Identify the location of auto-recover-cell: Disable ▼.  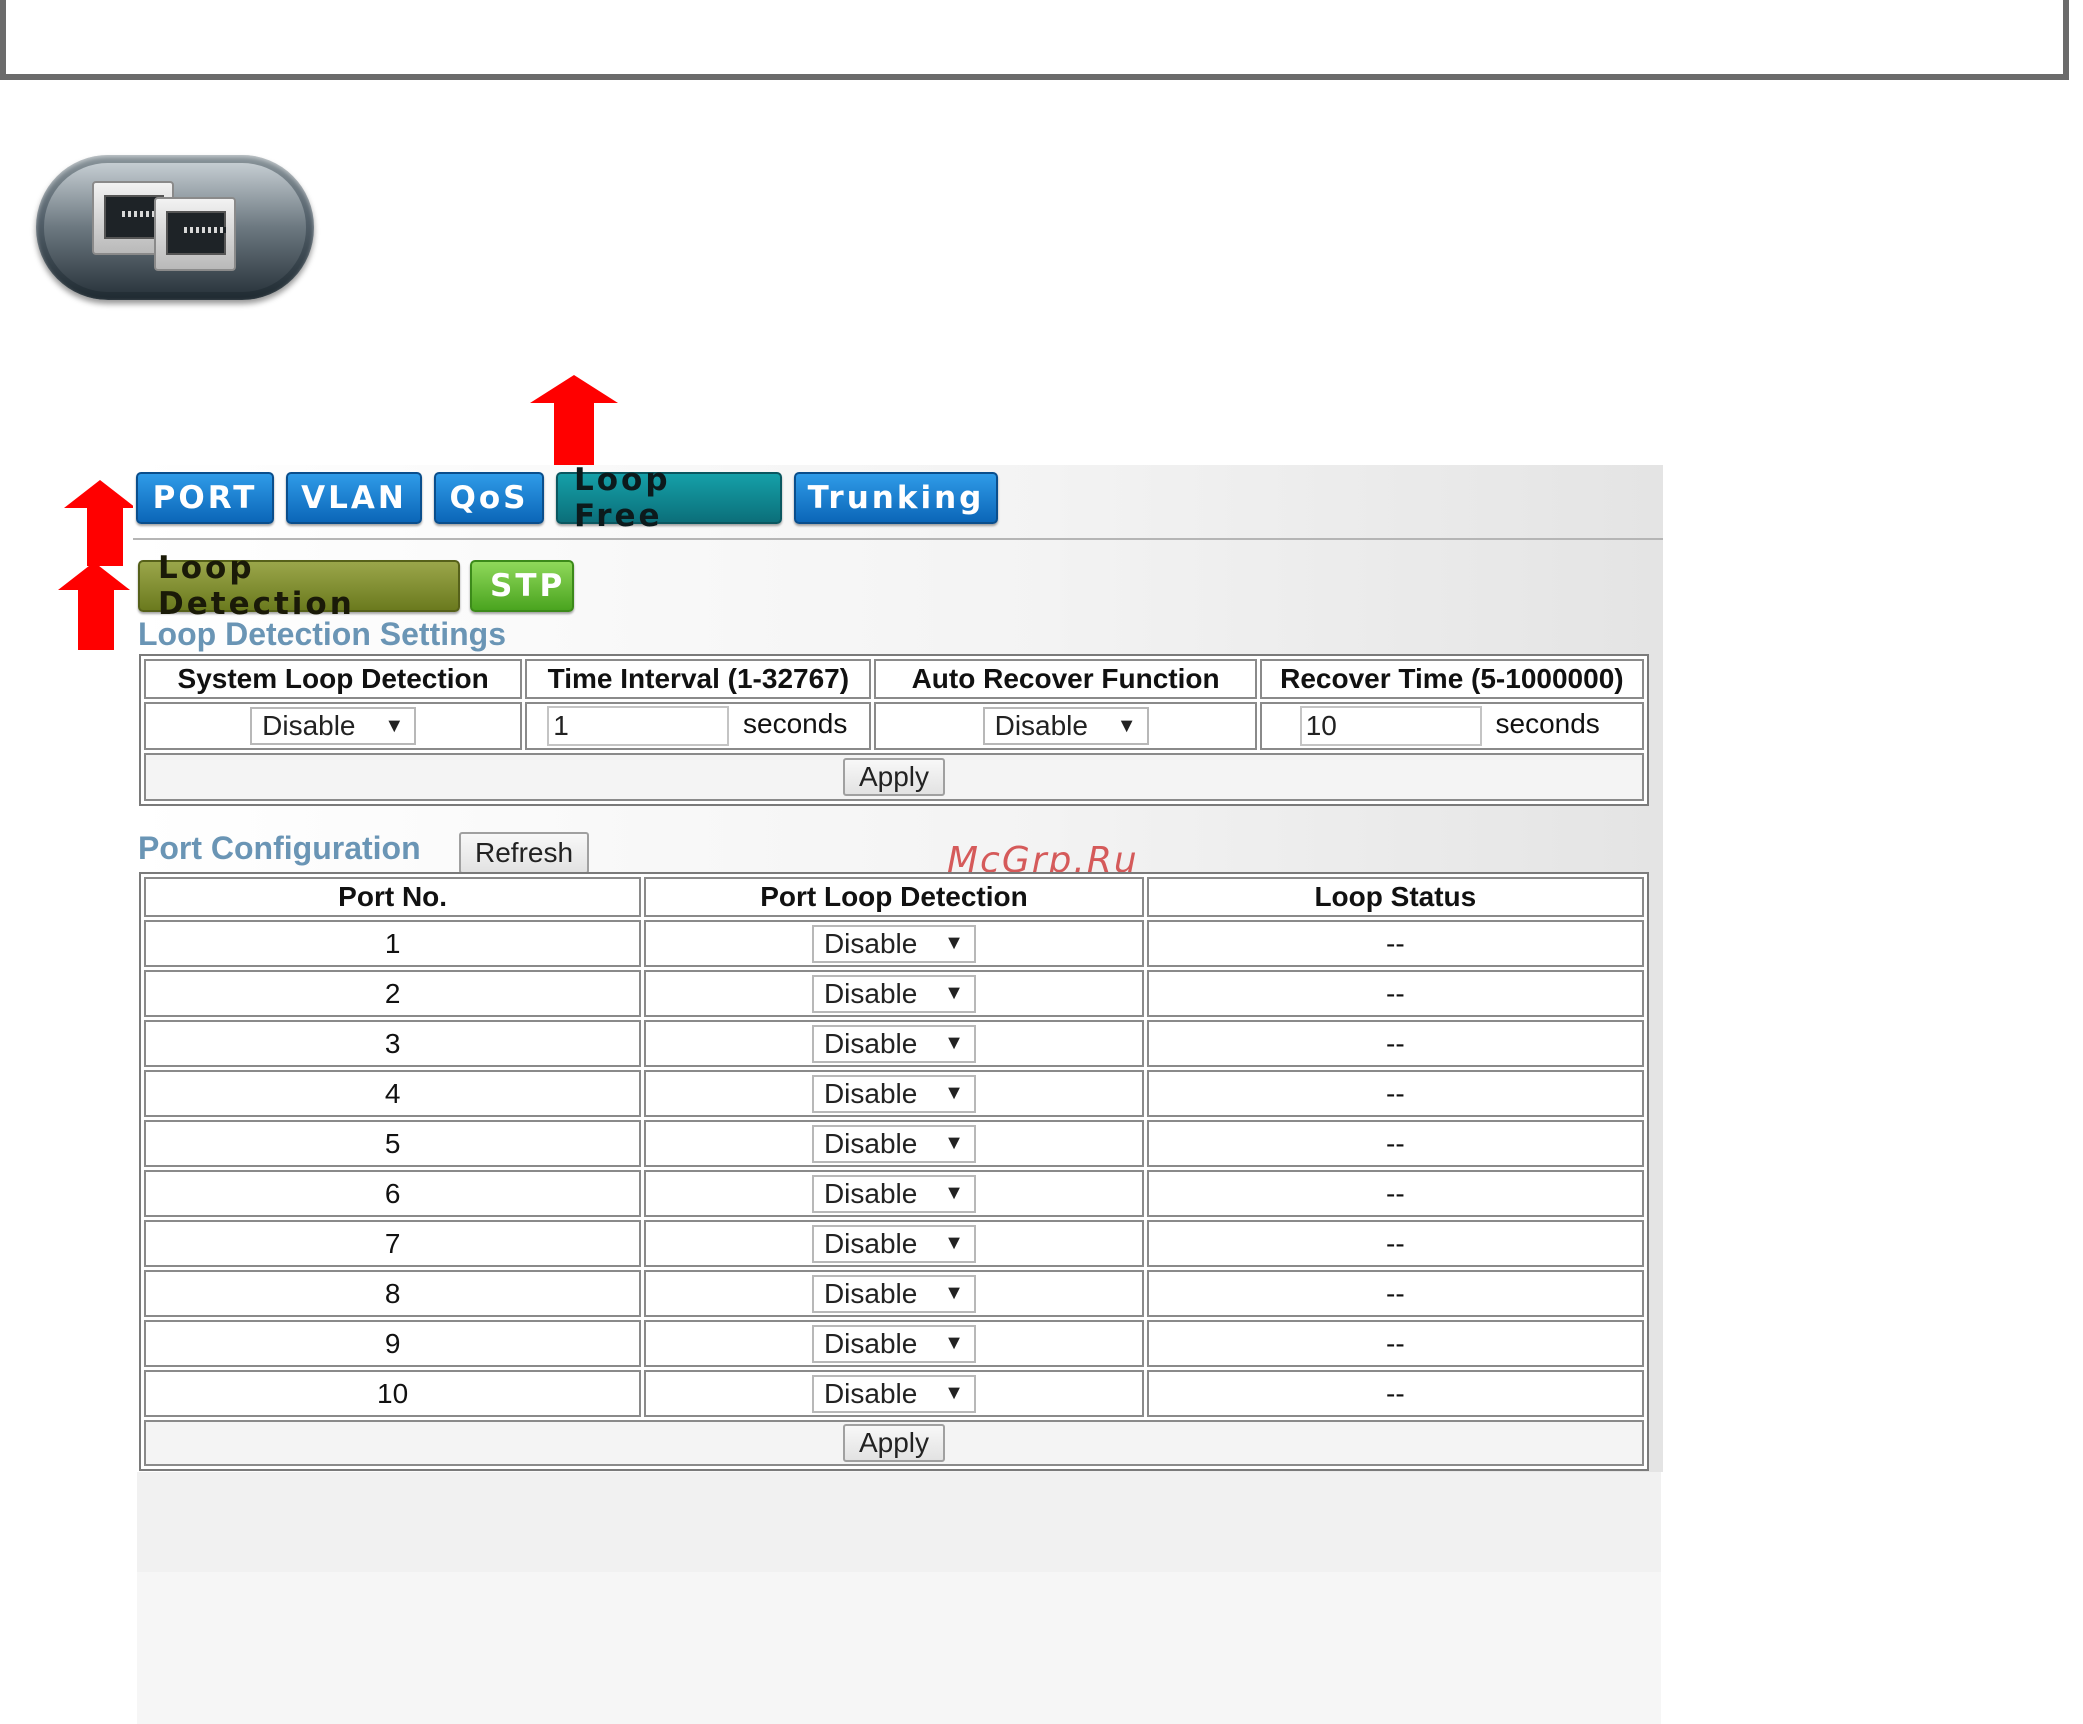
(1065, 726).